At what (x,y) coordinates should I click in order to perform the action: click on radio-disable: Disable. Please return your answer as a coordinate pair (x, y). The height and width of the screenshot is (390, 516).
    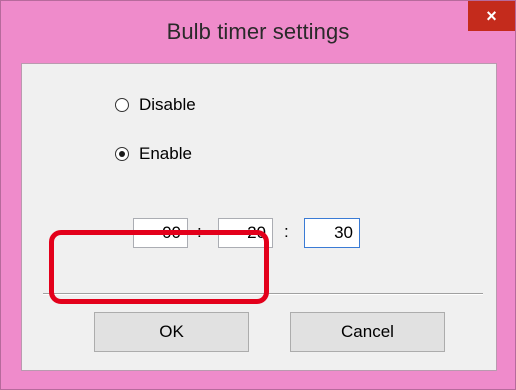
    Looking at the image, I should click on (155, 105).